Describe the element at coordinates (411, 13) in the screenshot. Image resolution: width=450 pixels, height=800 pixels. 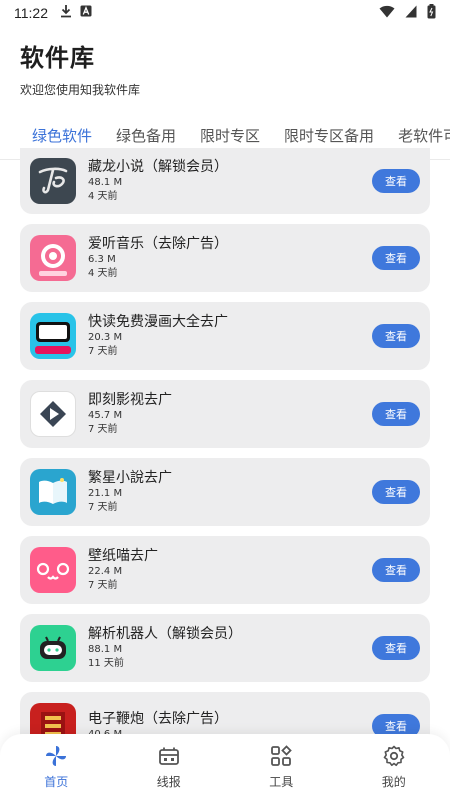
I see `signal-icon` at that location.